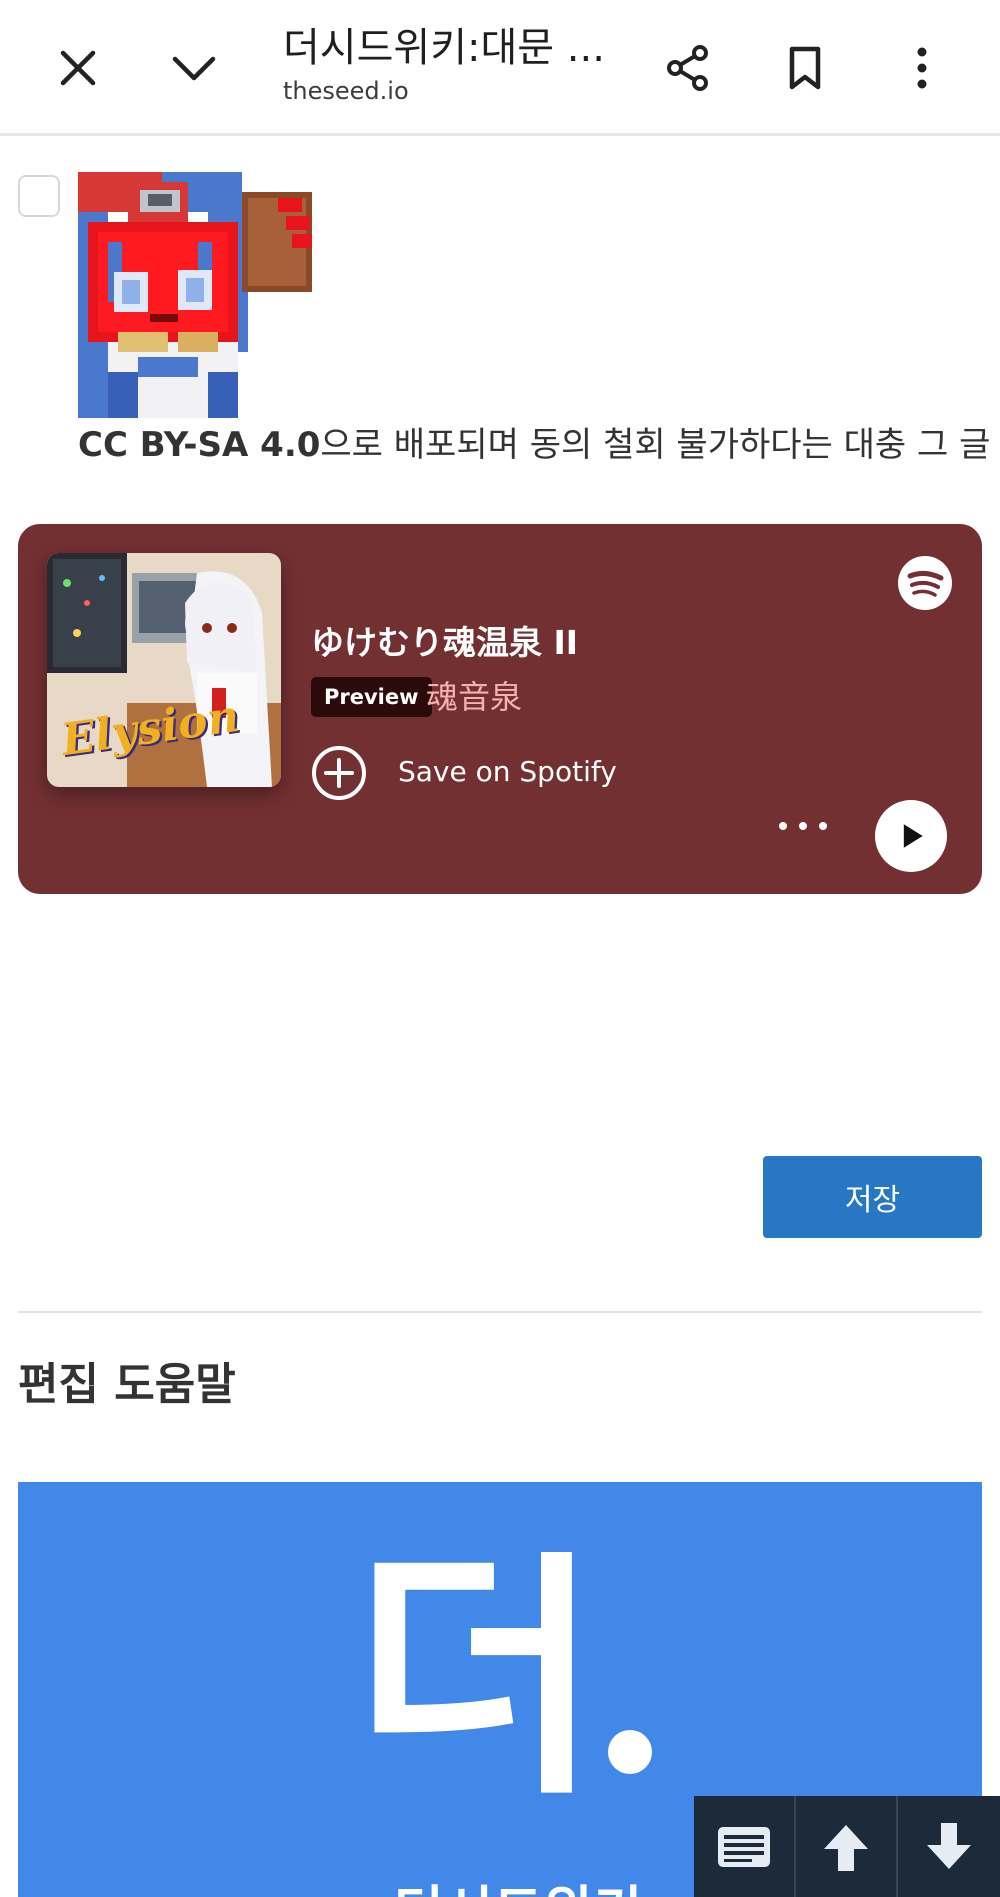 The image size is (1000, 1897). Describe the element at coordinates (194, 68) in the screenshot. I see `chevron-down-icon` at that location.